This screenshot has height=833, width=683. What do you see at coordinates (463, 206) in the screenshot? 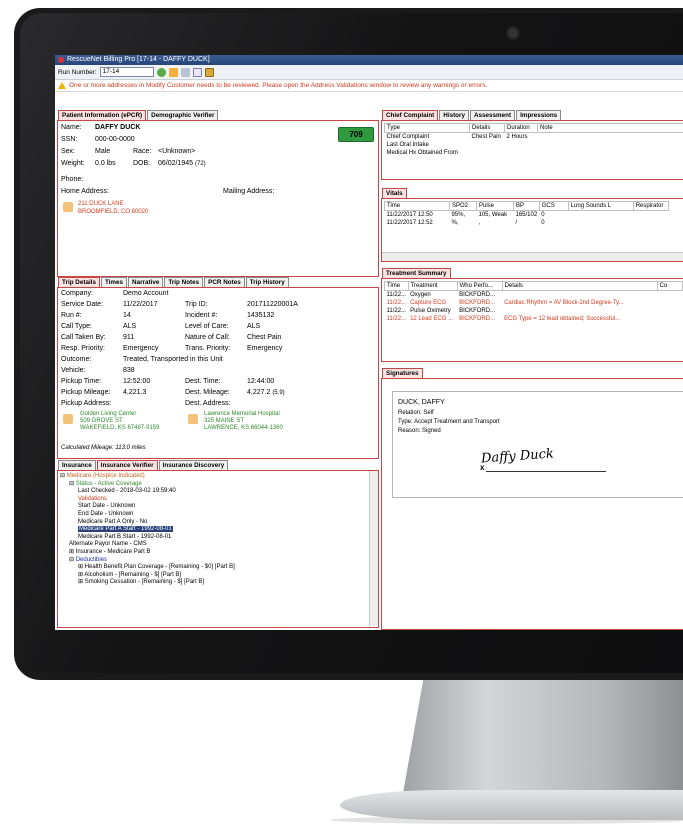
I see `column-header: SPO2` at bounding box center [463, 206].